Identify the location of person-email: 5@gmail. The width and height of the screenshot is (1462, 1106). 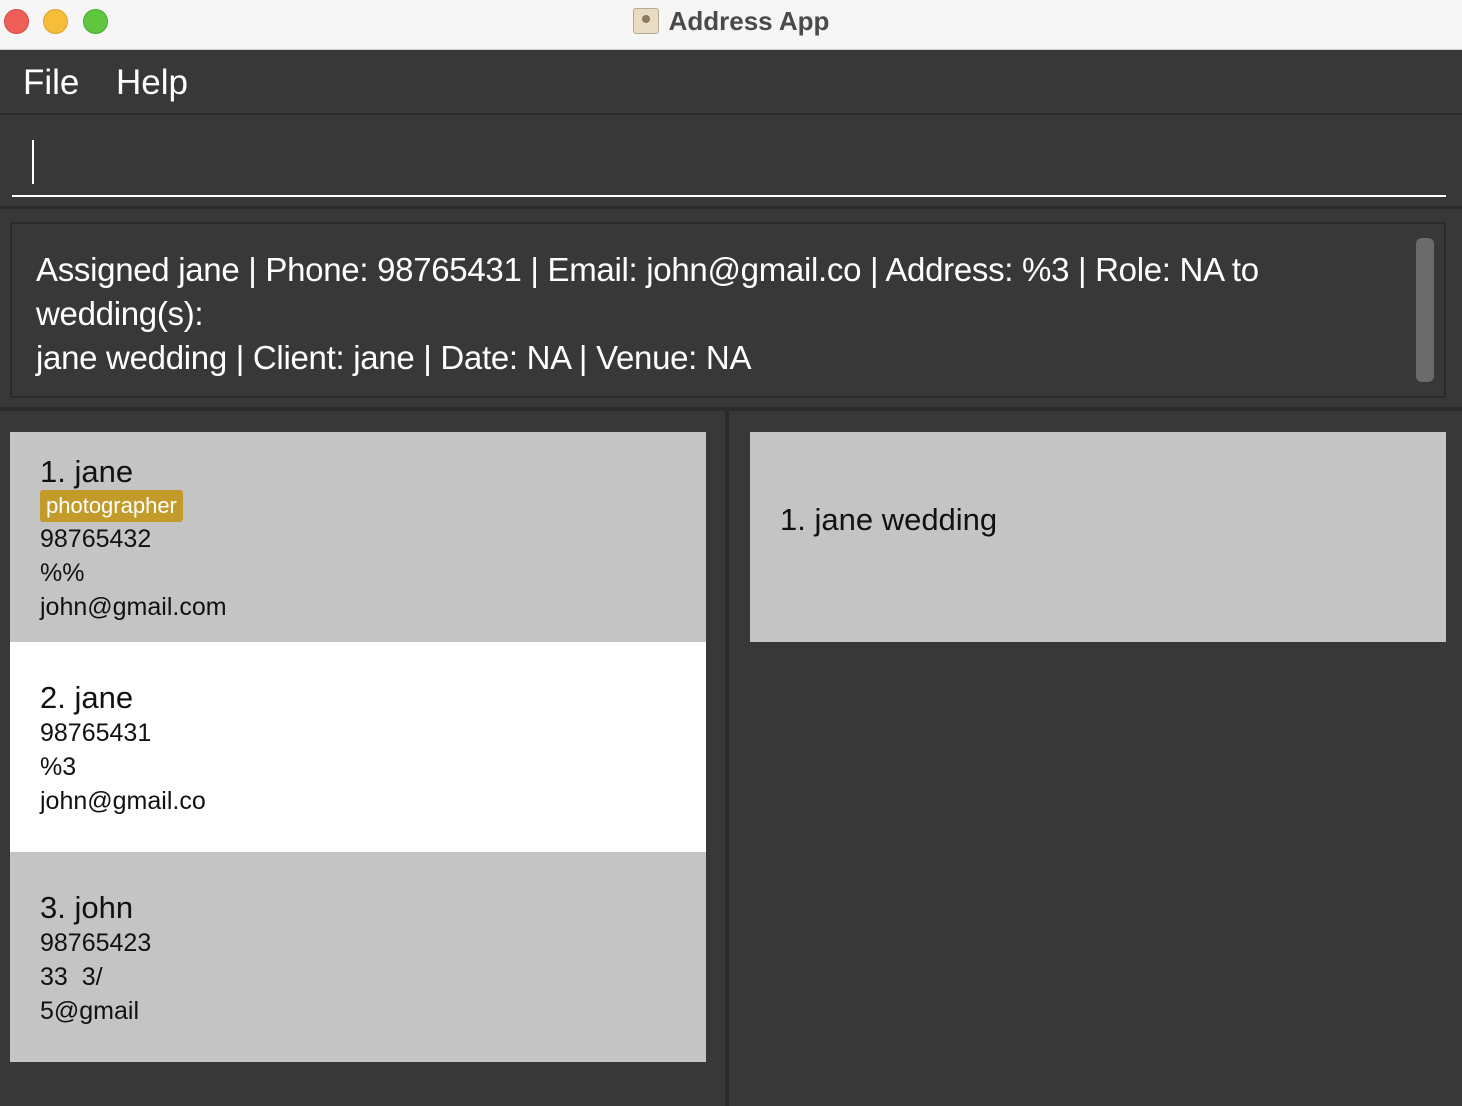
(90, 1011).